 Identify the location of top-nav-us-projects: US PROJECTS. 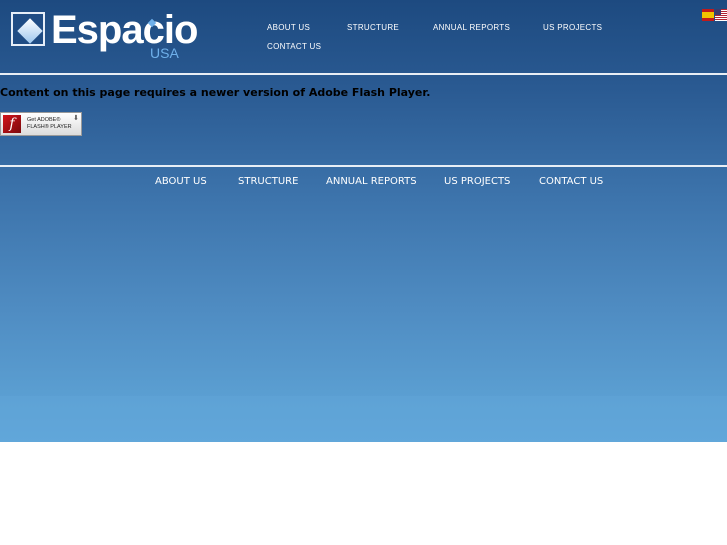
(572, 27).